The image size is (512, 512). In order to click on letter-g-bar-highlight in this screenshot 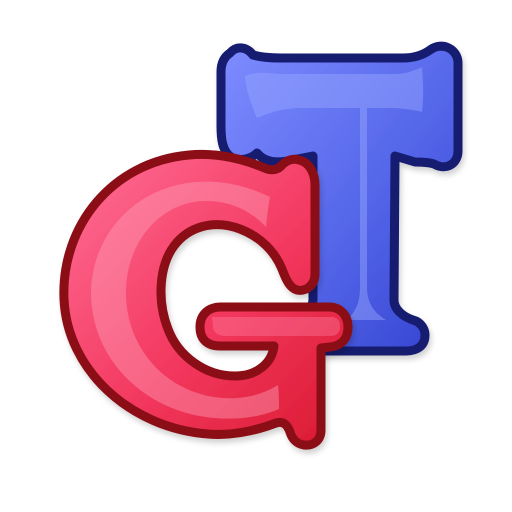, I will do `click(276, 326)`.